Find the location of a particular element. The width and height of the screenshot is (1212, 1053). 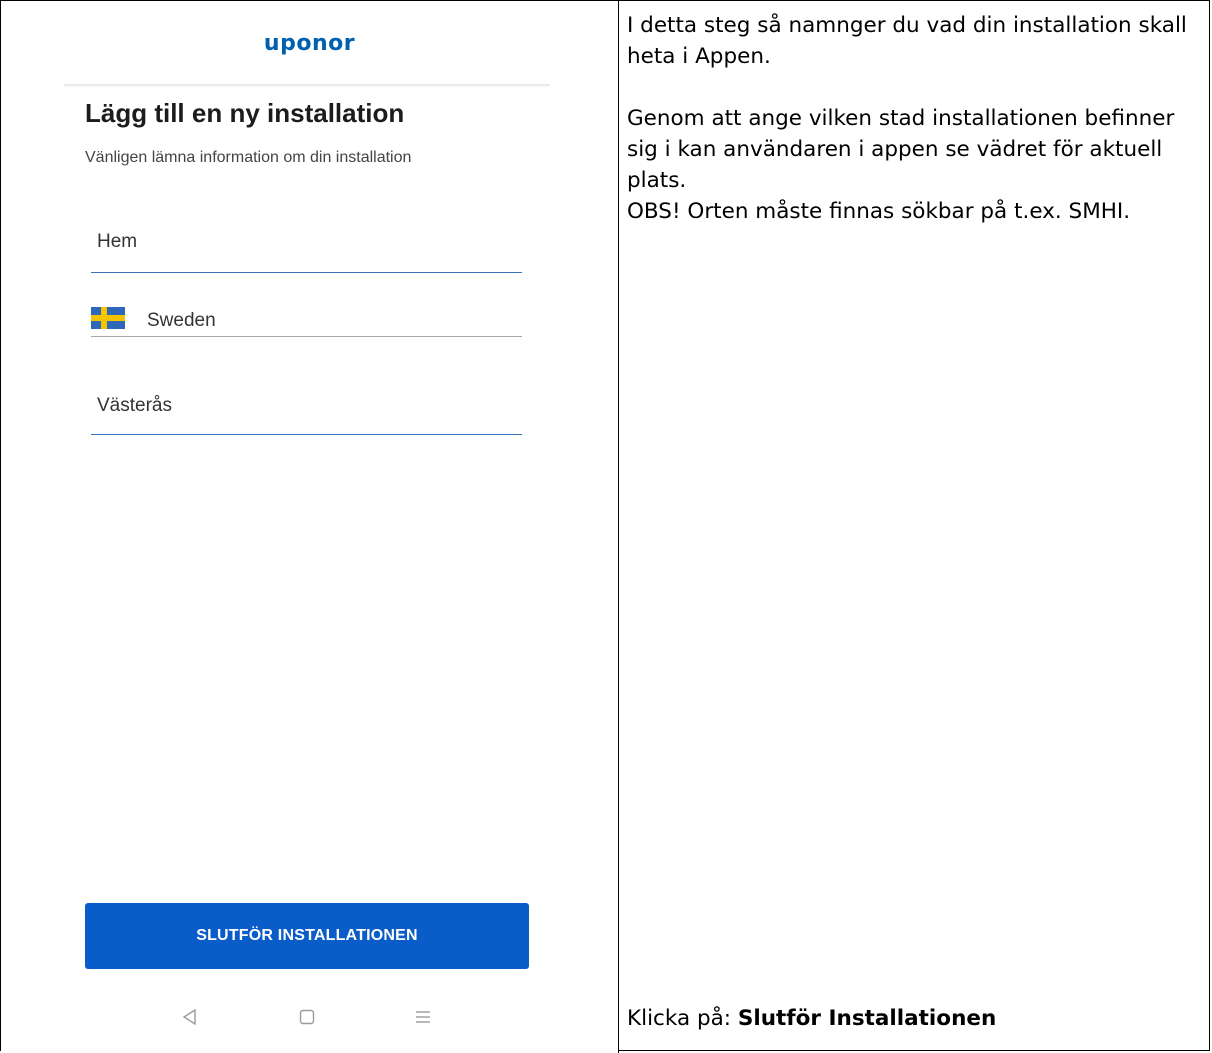

sweden-flag-icon is located at coordinates (108, 318).